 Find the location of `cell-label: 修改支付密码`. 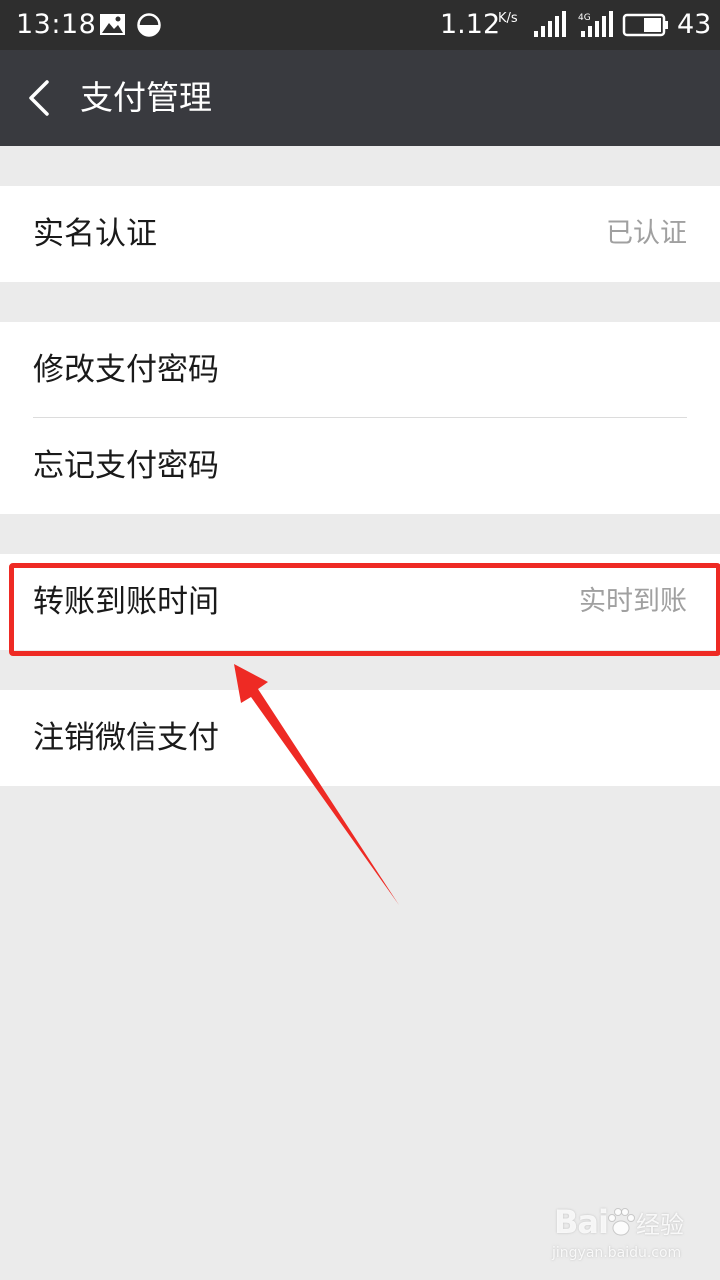

cell-label: 修改支付密码 is located at coordinates (126, 370).